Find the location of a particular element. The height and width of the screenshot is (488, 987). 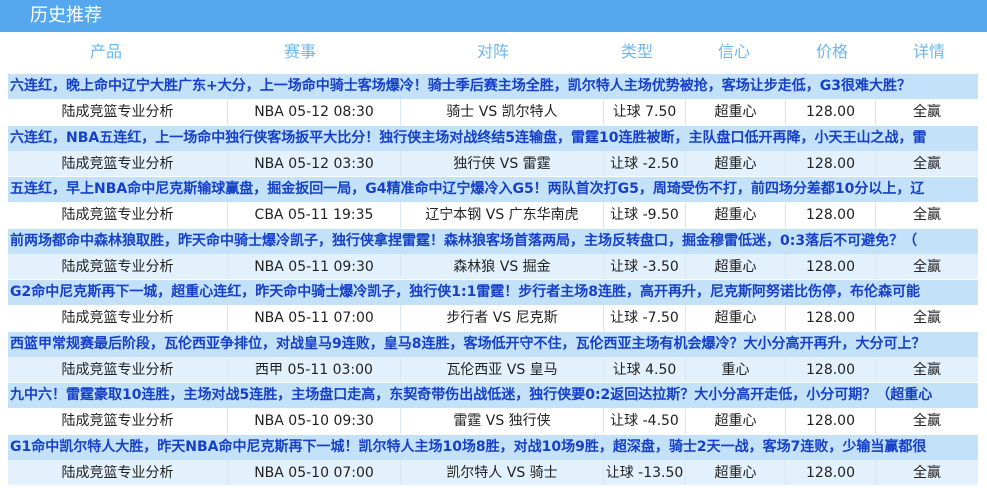

event-cell: NBA 05-11 07:00 is located at coordinates (314, 318).